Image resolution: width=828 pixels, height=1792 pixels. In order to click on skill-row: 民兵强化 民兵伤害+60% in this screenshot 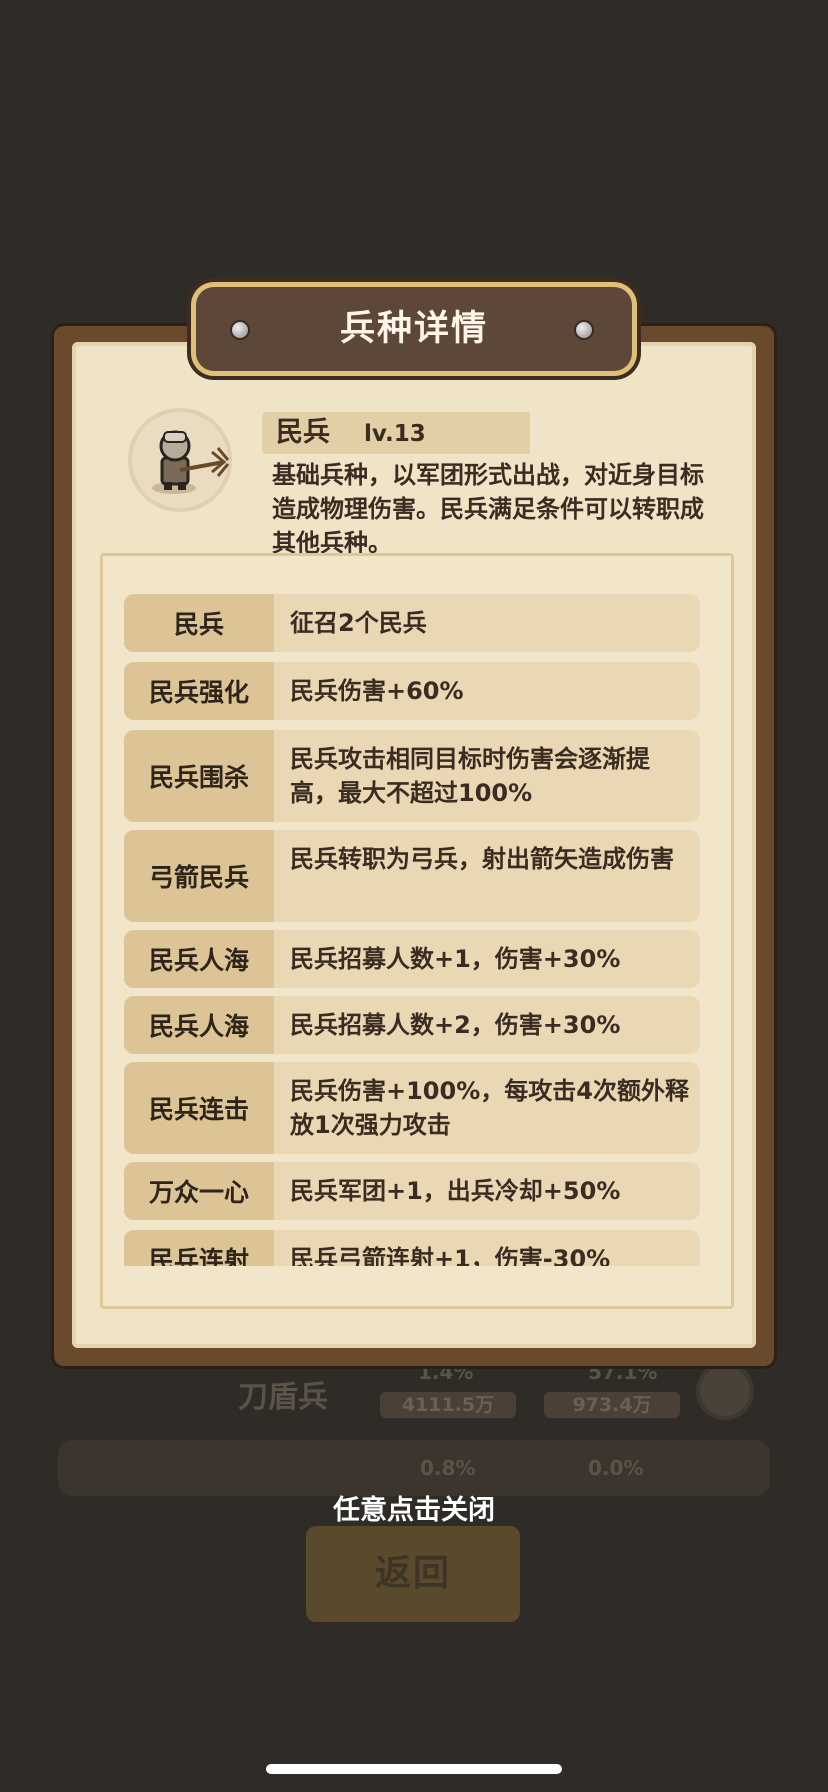, I will do `click(412, 691)`.